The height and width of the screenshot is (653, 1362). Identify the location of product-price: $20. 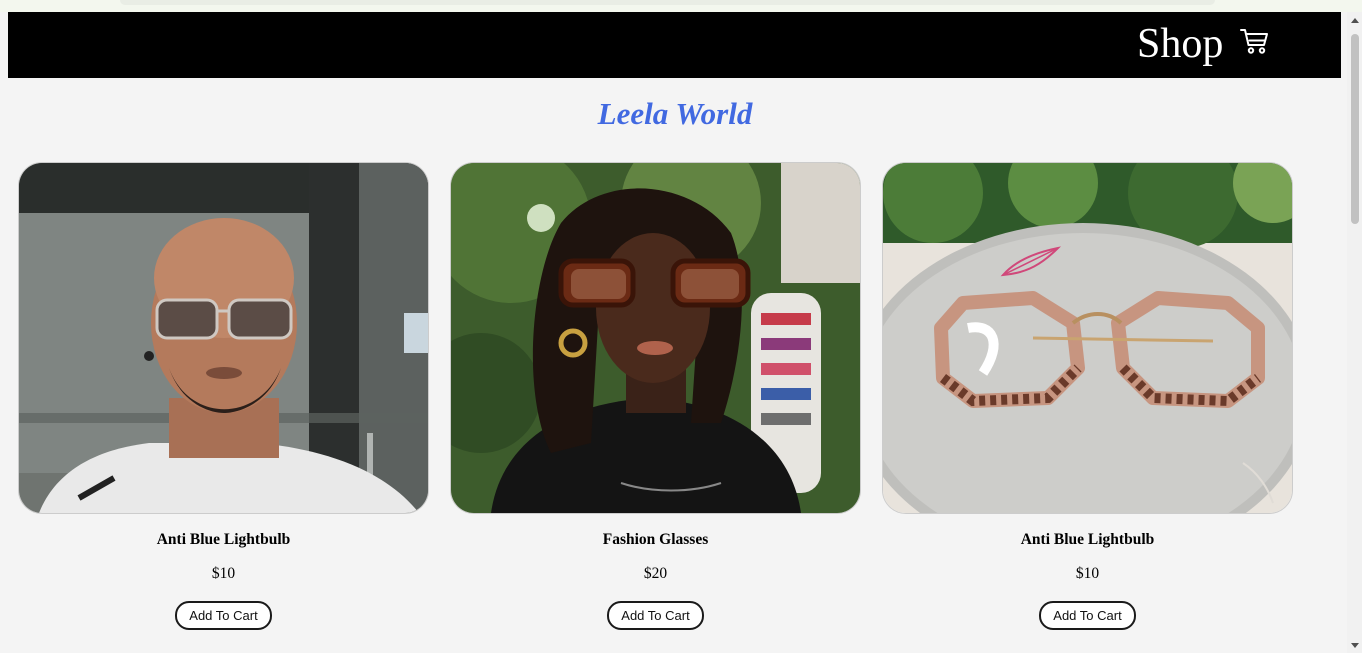
(655, 573).